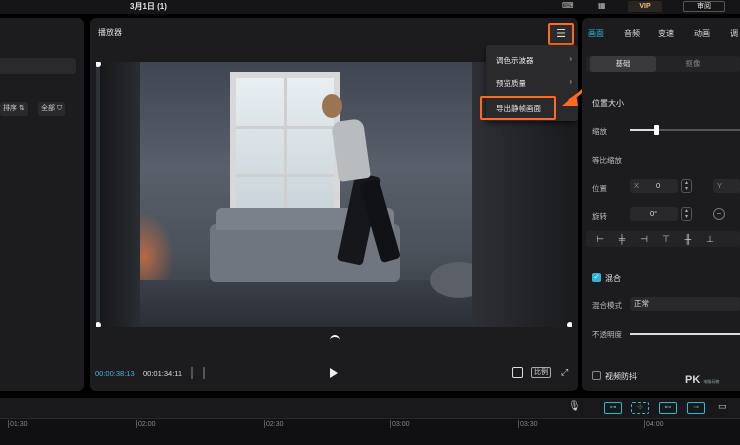 Image resolution: width=740 pixels, height=445 pixels. I want to click on screenshot-icon, so click(517, 372).